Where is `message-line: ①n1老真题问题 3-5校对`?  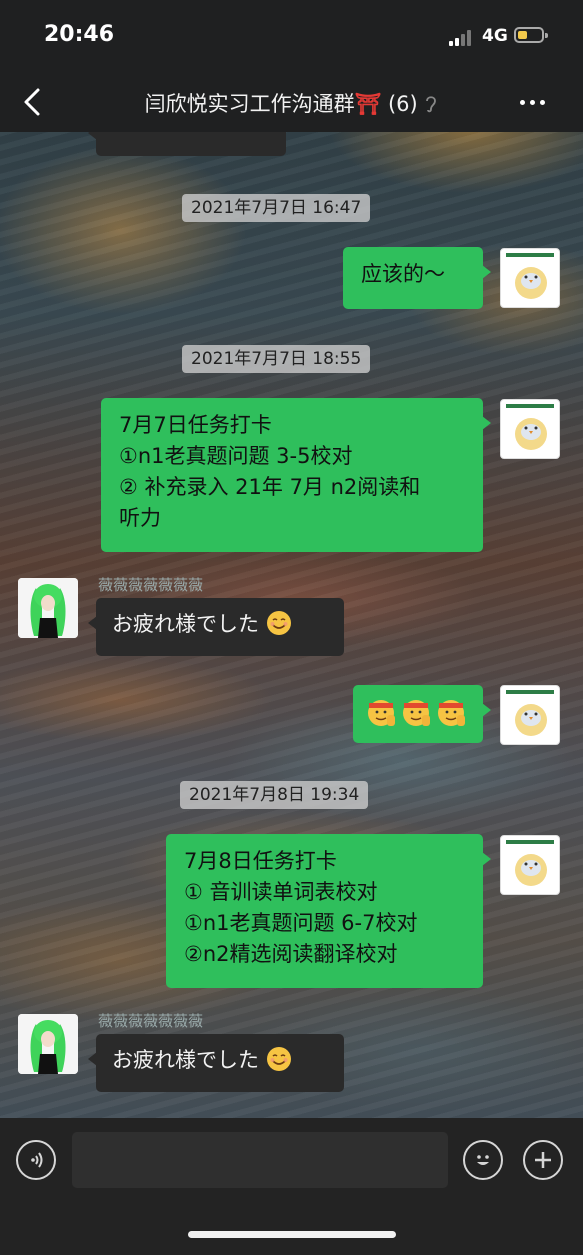
message-line: ①n1老真题问题 3-5校对 is located at coordinates (236, 456).